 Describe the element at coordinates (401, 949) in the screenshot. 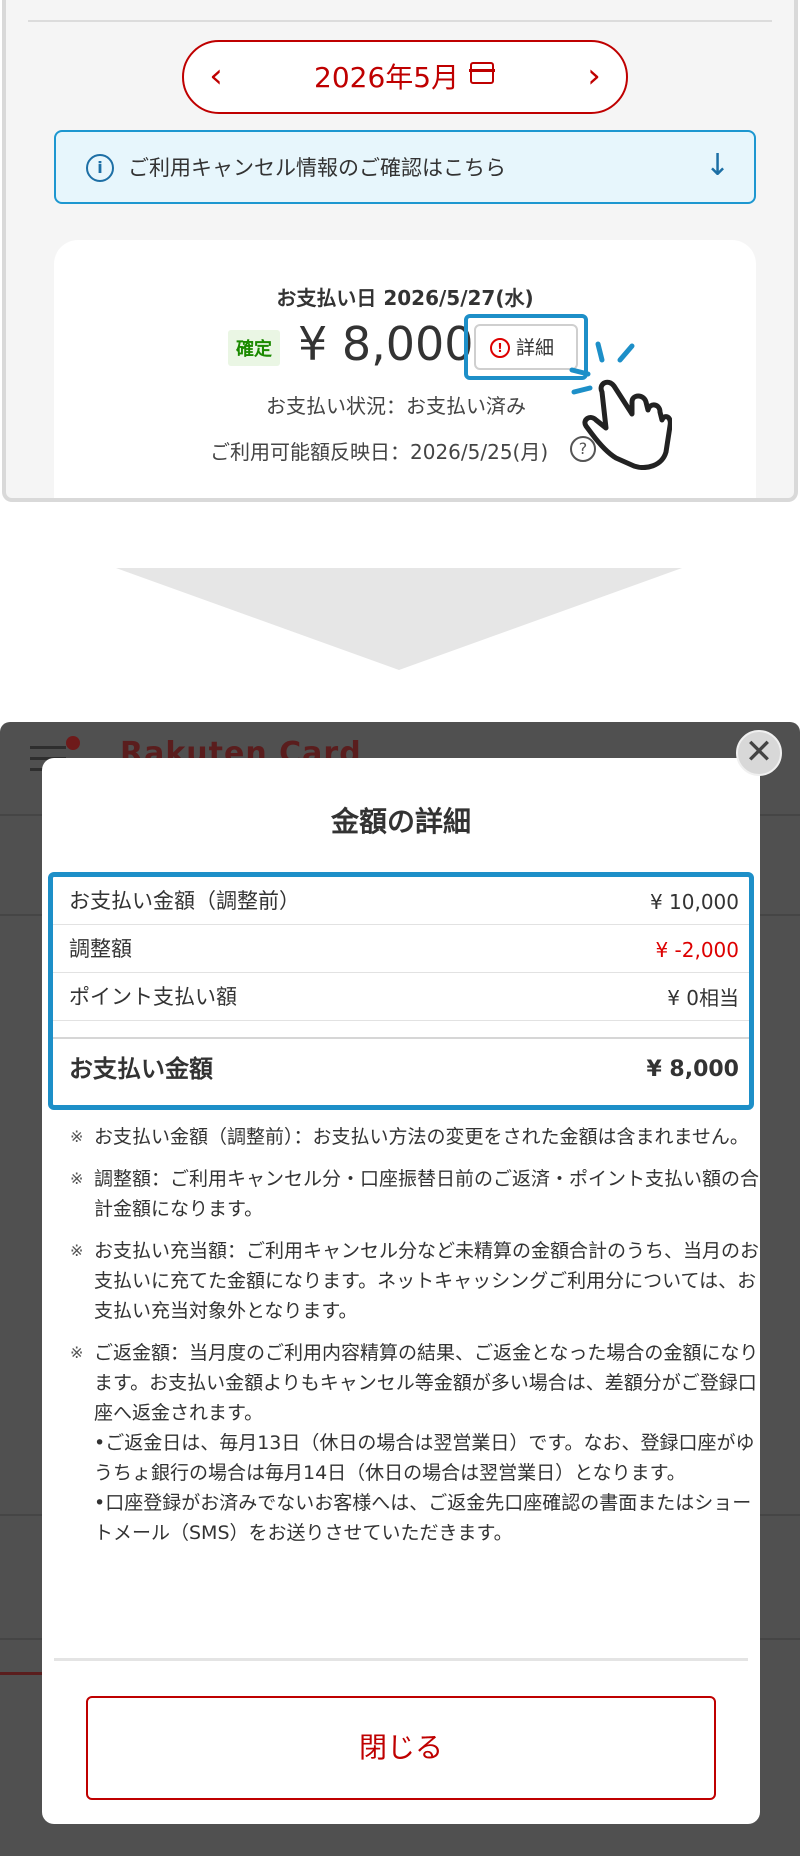

I see `table-row: 調整額 ¥ -2,000` at that location.